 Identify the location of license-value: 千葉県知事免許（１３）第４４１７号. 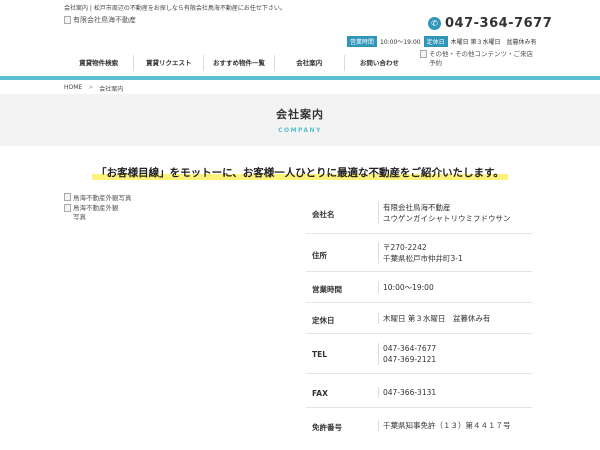
(444, 425).